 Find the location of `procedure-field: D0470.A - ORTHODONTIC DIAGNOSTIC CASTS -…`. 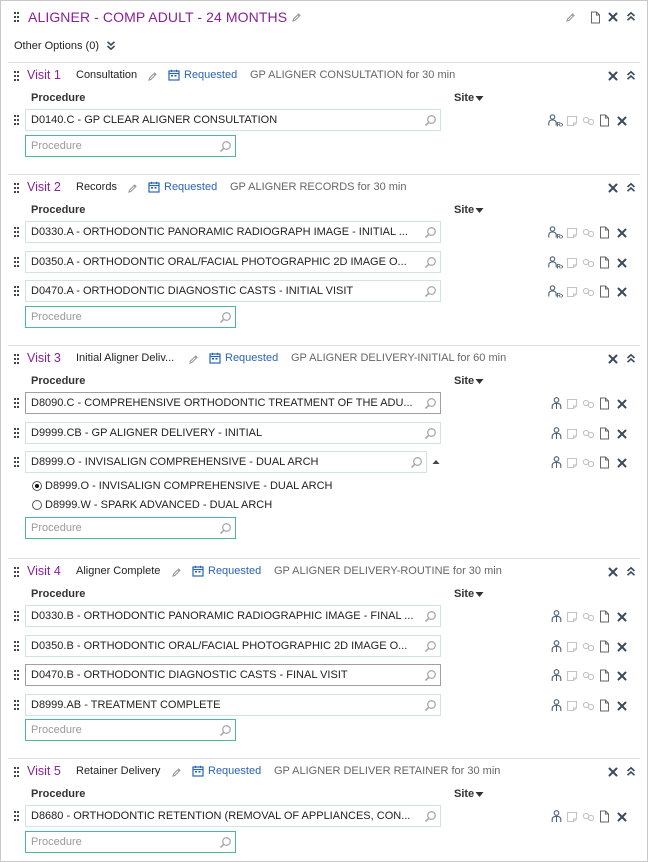

procedure-field: D0470.A - ORTHODONTIC DIAGNOSTIC CASTS -… is located at coordinates (233, 291).